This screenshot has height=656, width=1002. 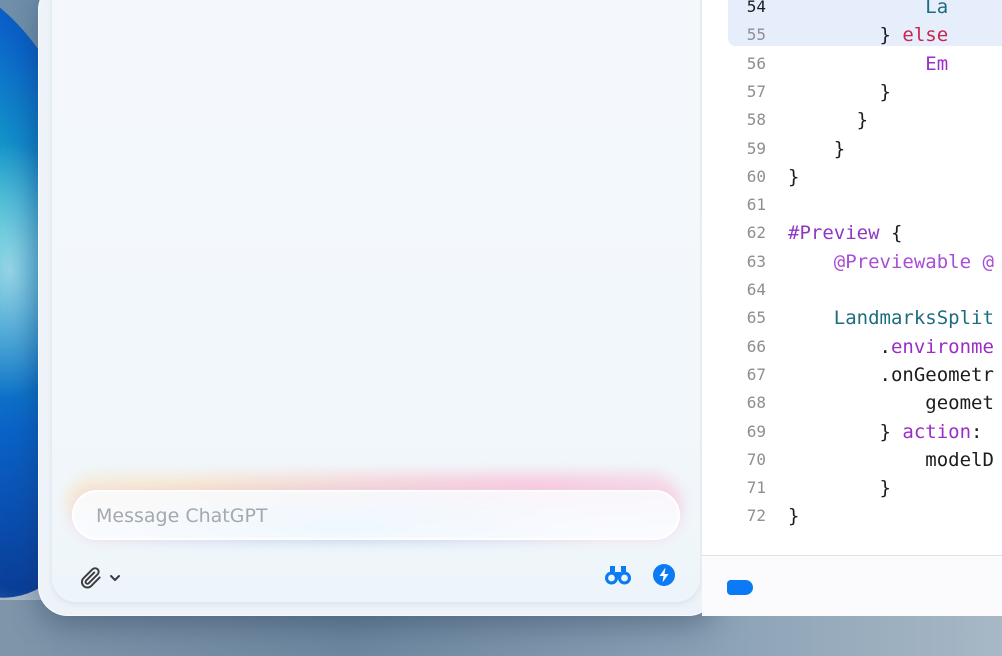 What do you see at coordinates (977, 431) in the screenshot?
I see `code-token: :` at bounding box center [977, 431].